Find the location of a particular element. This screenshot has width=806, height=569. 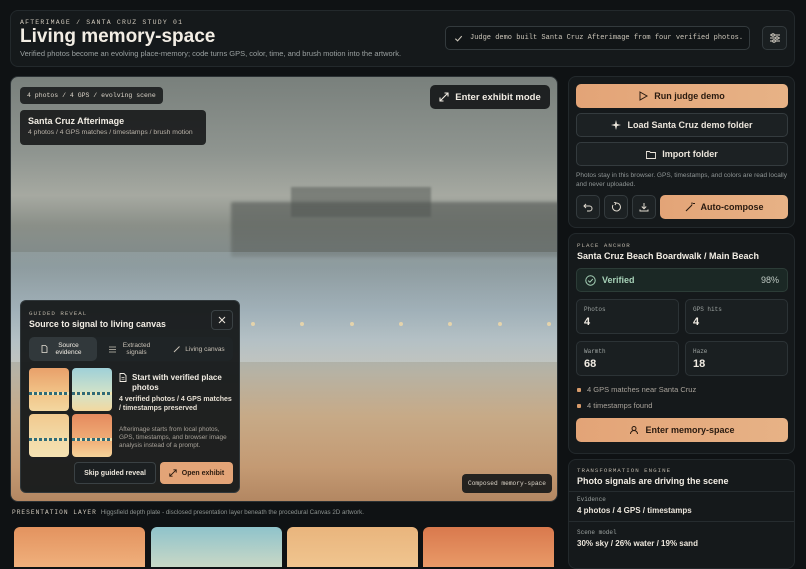

stat-haze: Haze 18 is located at coordinates (736, 358).